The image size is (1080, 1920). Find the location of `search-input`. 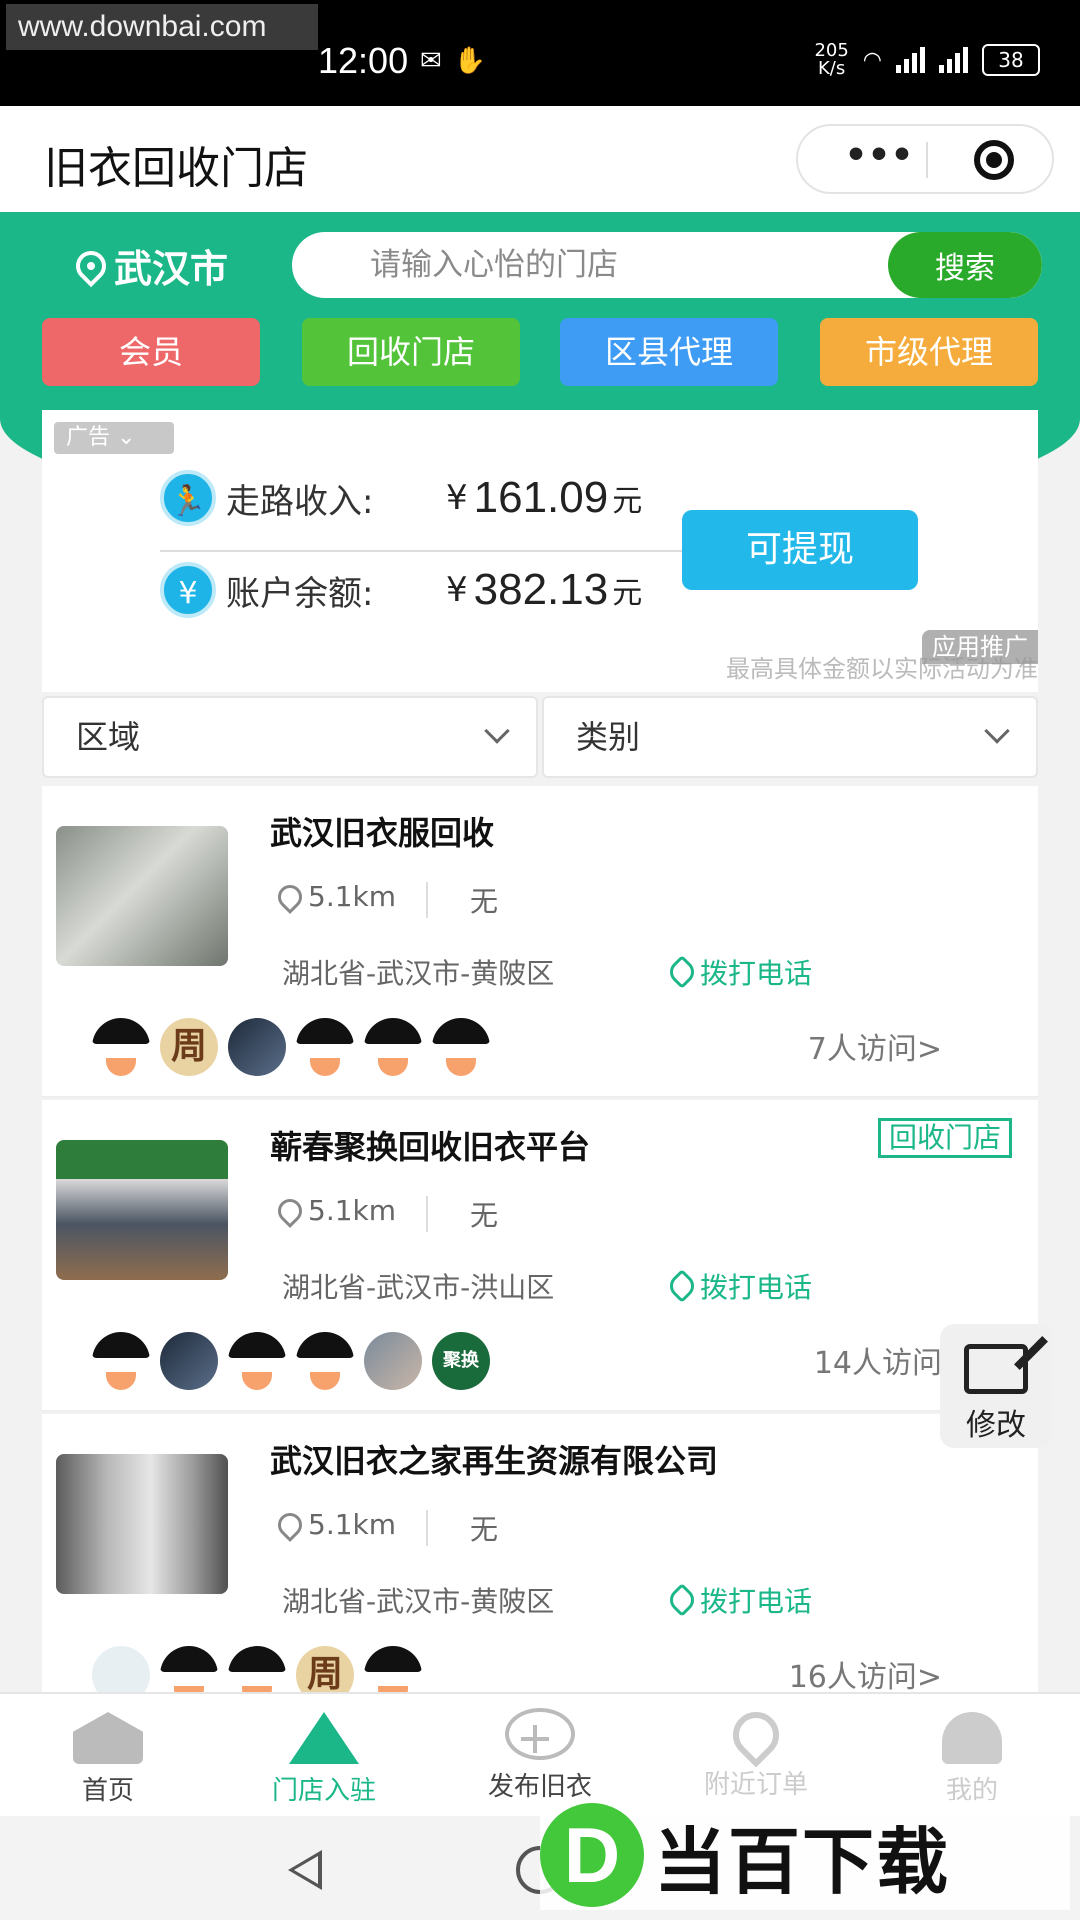

search-input is located at coordinates (587, 265).